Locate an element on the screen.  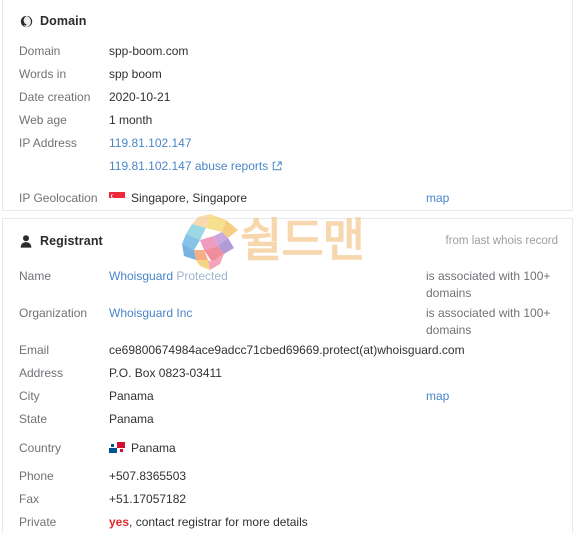
row-label-name: Name is located at coordinates (35, 276).